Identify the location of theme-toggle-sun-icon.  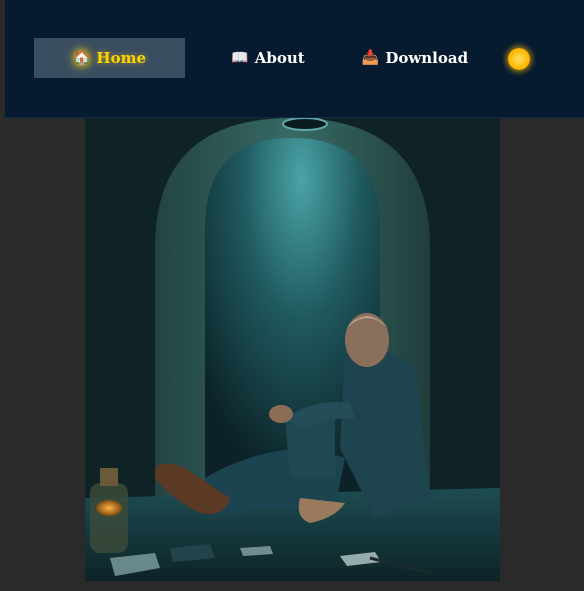
(519, 59).